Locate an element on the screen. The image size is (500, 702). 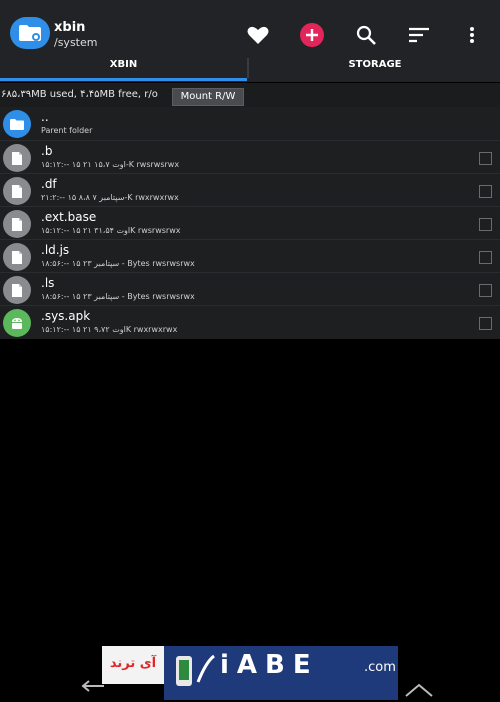
tab-divider is located at coordinates (248, 68).